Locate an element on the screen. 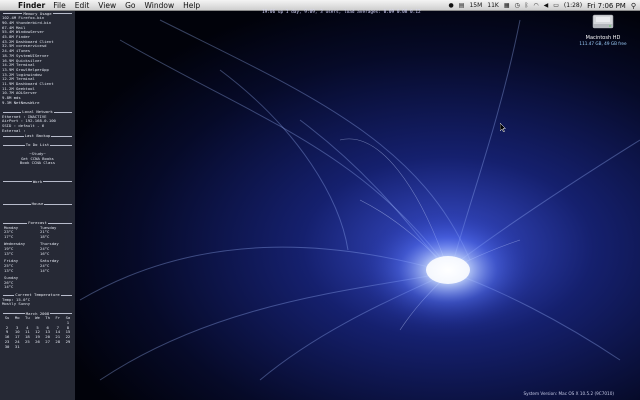 The image size is (640, 400). calendar-day: 31 is located at coordinates (17, 346).